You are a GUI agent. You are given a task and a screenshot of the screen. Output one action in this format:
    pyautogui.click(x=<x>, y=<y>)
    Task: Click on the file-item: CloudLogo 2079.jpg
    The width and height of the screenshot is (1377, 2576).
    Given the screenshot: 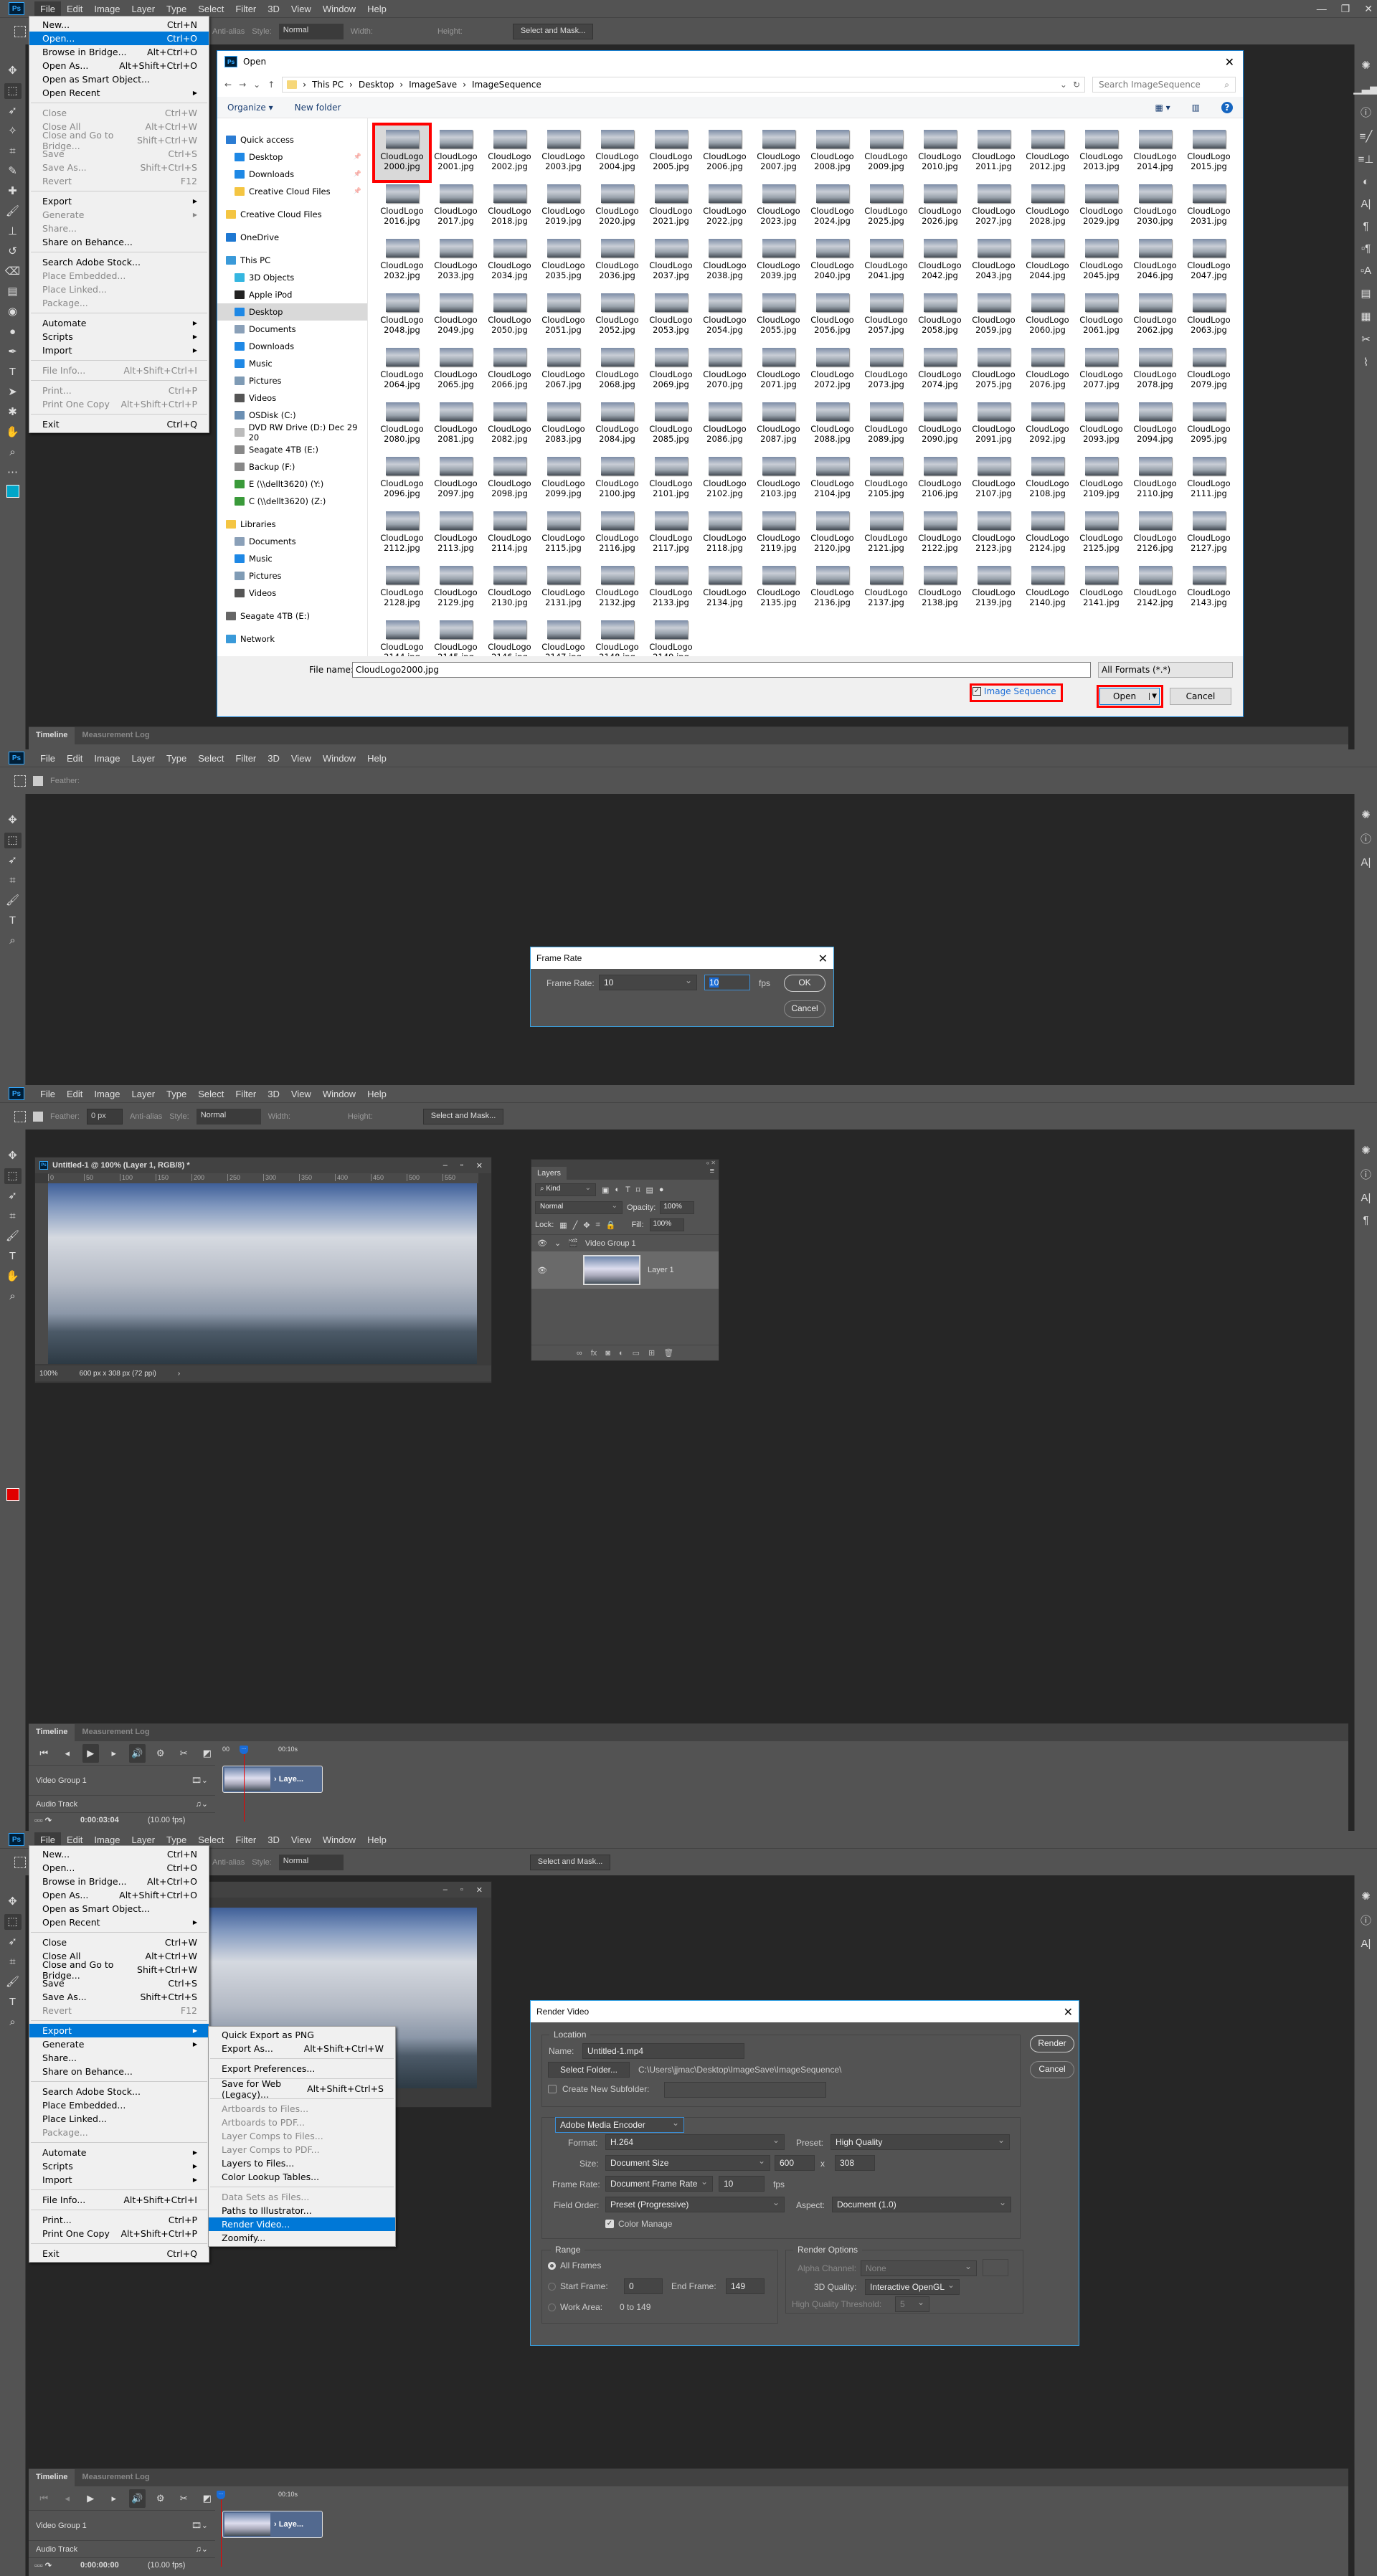 What is the action you would take?
    pyautogui.click(x=1209, y=371)
    